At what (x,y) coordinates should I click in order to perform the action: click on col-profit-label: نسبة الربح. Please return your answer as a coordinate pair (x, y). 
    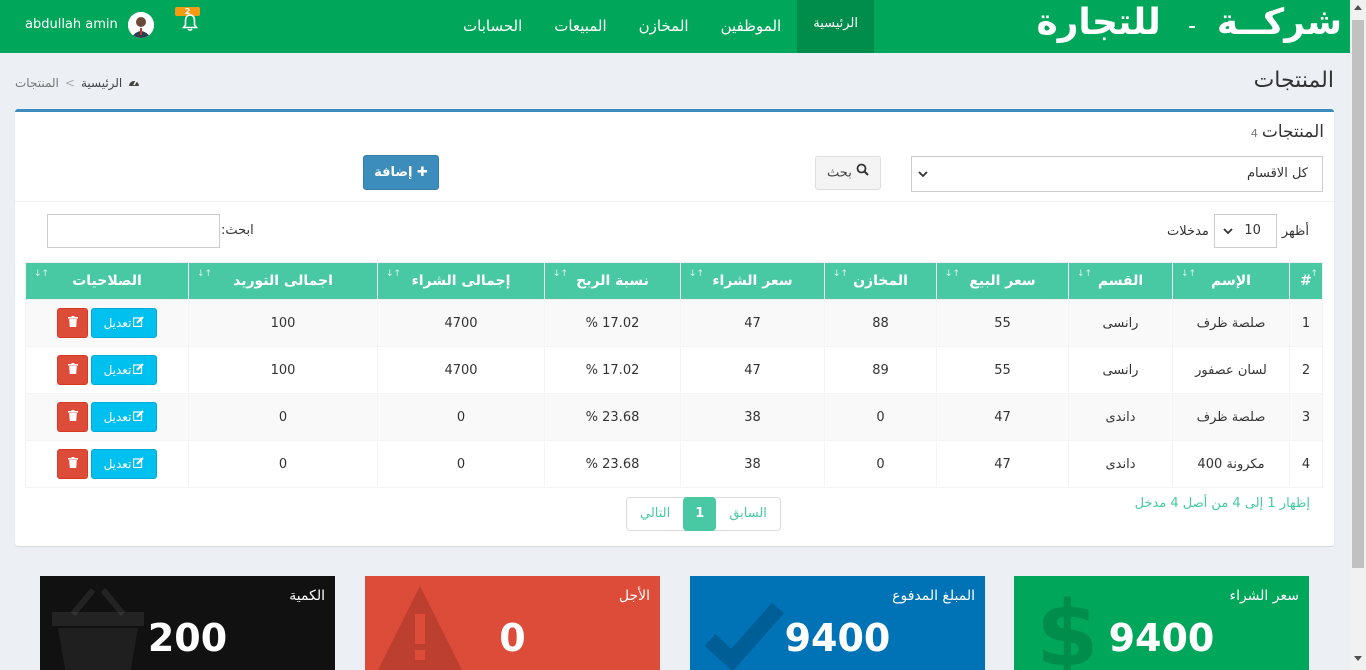
    Looking at the image, I should click on (612, 281).